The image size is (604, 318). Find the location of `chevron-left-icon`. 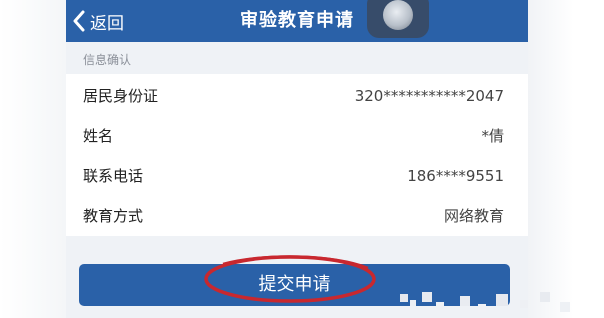

chevron-left-icon is located at coordinates (79, 21).